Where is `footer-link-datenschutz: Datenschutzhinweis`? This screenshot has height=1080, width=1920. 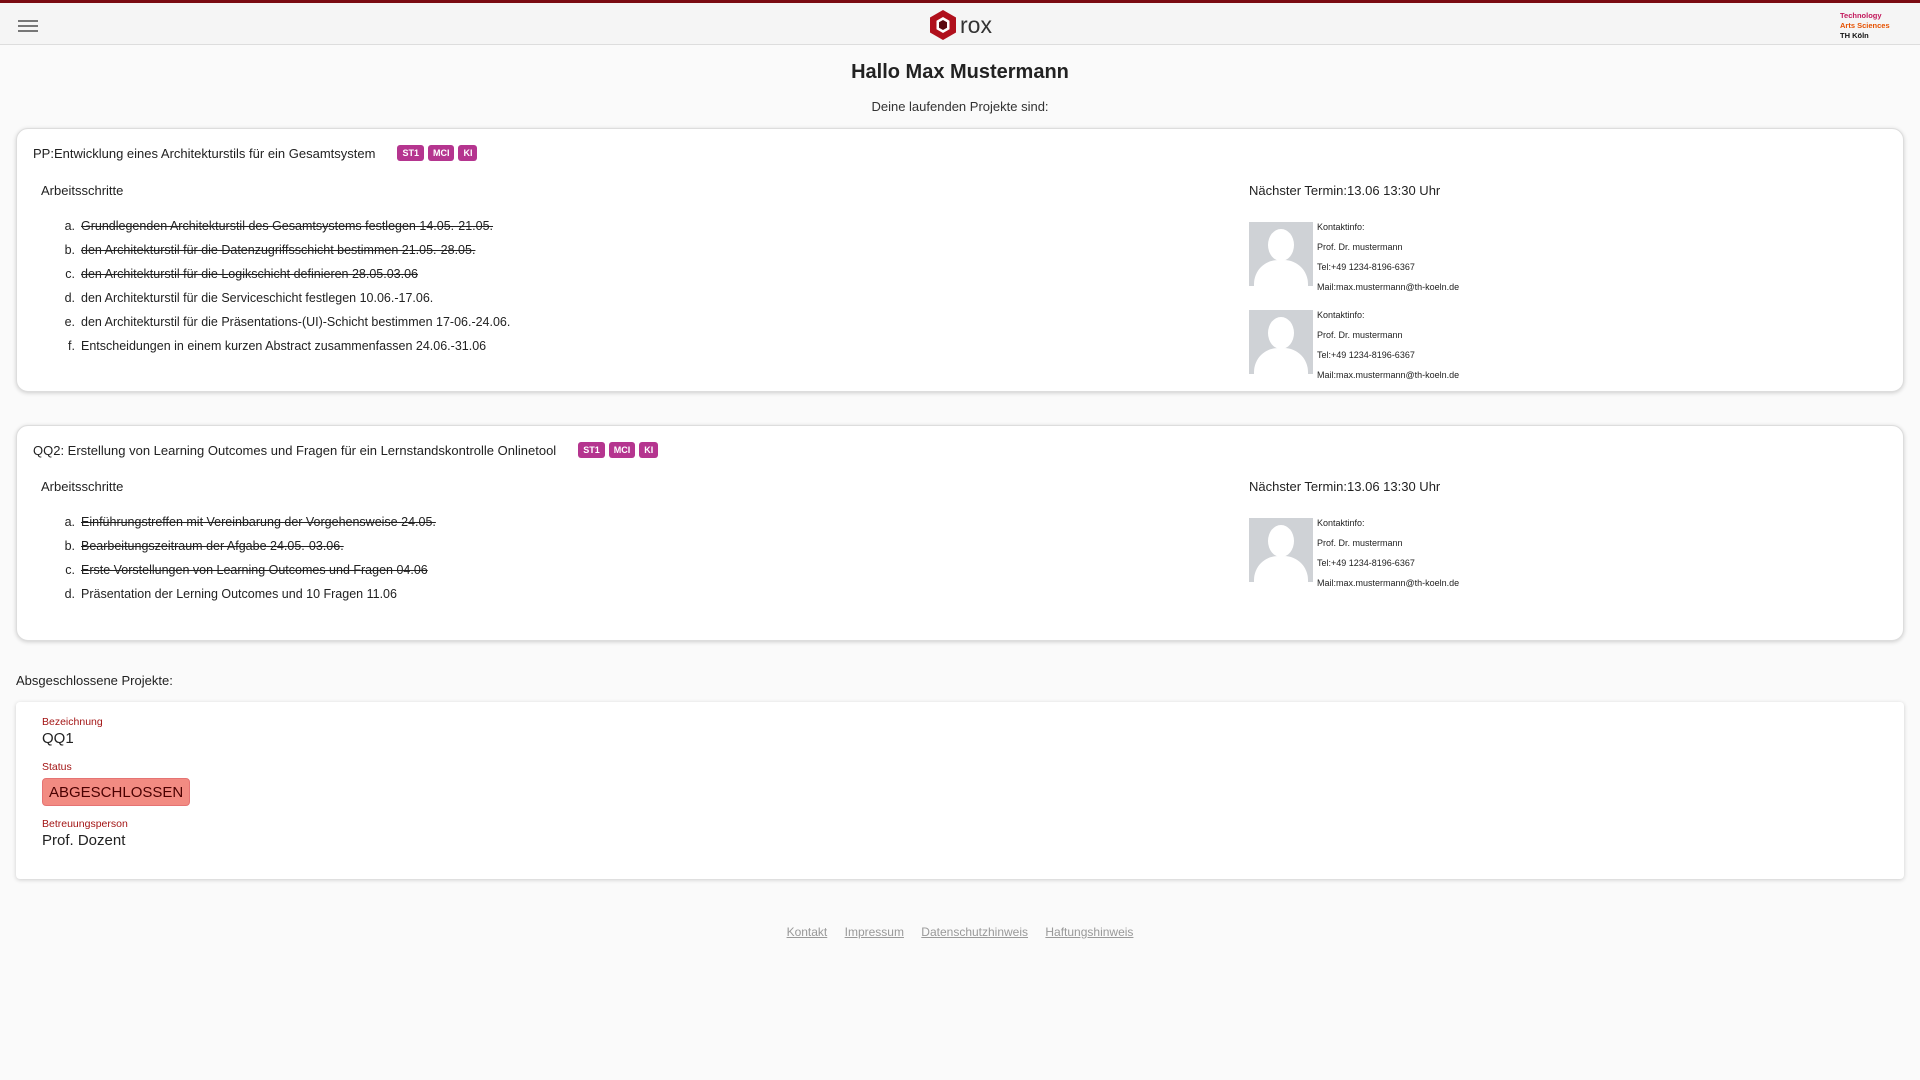
footer-link-datenschutz: Datenschutzhinweis is located at coordinates (974, 932).